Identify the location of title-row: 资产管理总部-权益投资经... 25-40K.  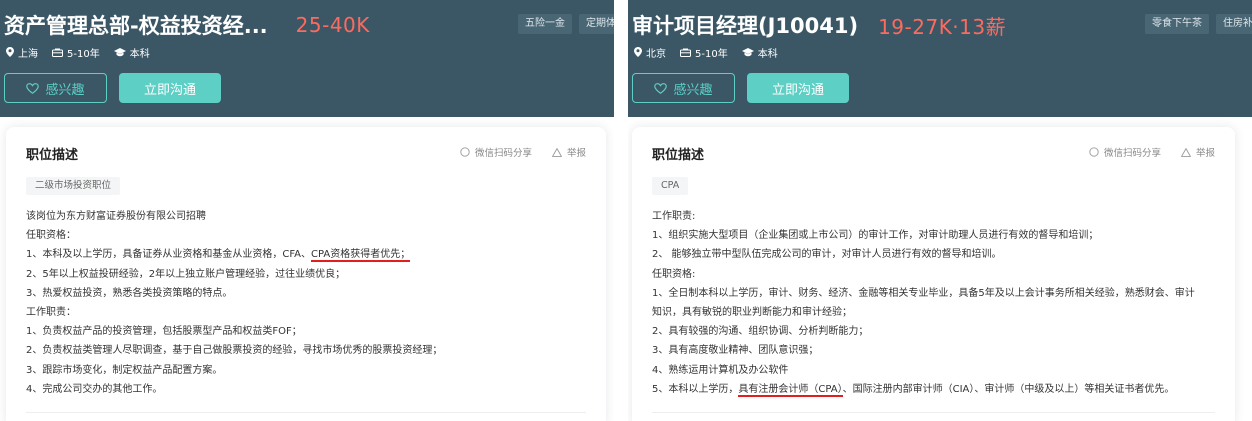
(187, 25).